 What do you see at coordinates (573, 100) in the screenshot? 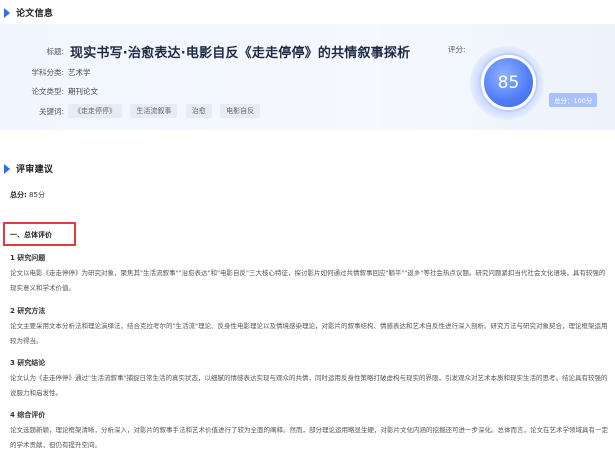
I see `total-score-badge: 总分：100分` at bounding box center [573, 100].